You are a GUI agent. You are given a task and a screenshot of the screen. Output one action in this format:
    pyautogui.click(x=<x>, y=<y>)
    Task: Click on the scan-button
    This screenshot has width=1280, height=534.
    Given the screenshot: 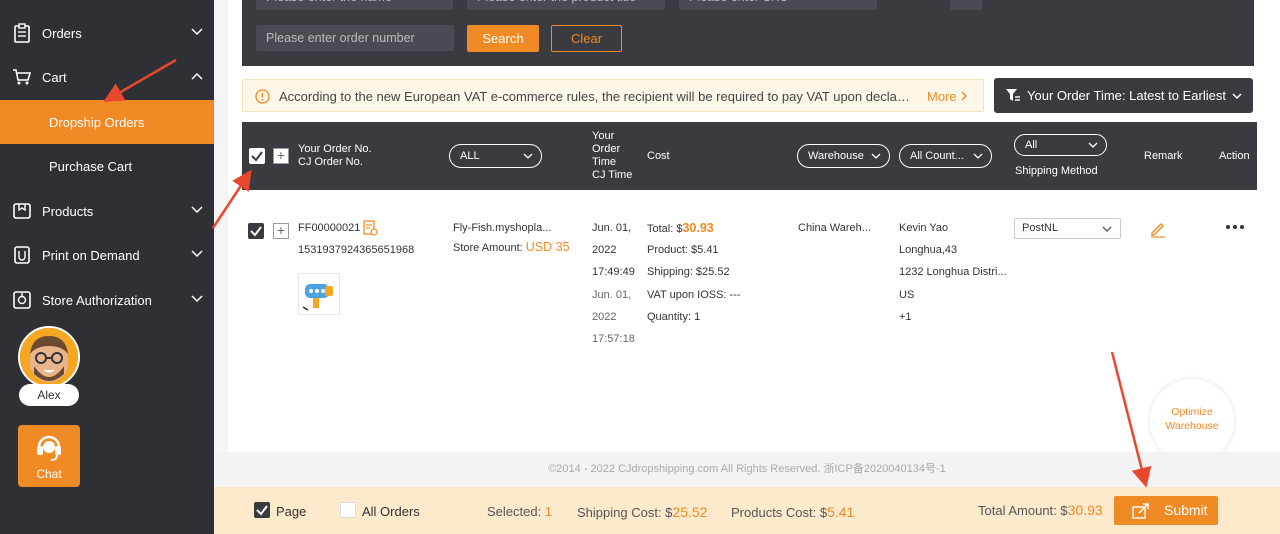 What is the action you would take?
    pyautogui.click(x=966, y=5)
    